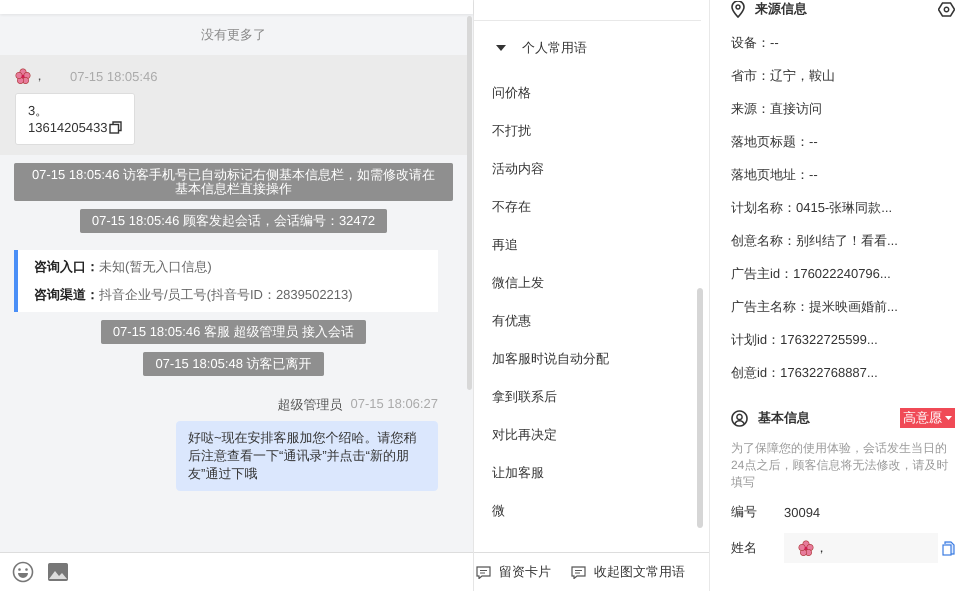 The height and width of the screenshot is (591, 955). Describe the element at coordinates (394, 404) in the screenshot. I see `message-time: 07-15 18:06:27` at that location.